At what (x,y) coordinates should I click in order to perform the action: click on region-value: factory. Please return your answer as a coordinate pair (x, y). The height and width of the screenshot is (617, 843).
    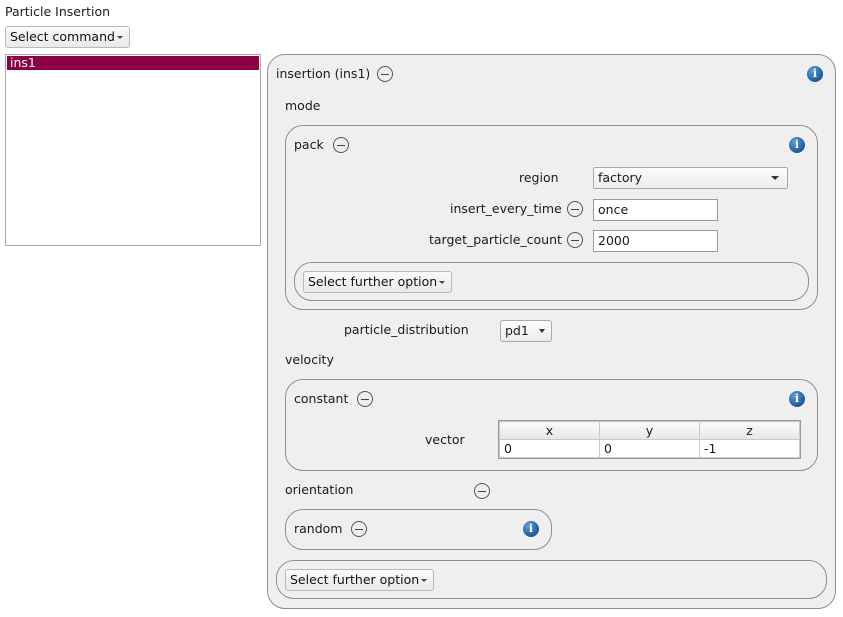
    Looking at the image, I should click on (620, 177).